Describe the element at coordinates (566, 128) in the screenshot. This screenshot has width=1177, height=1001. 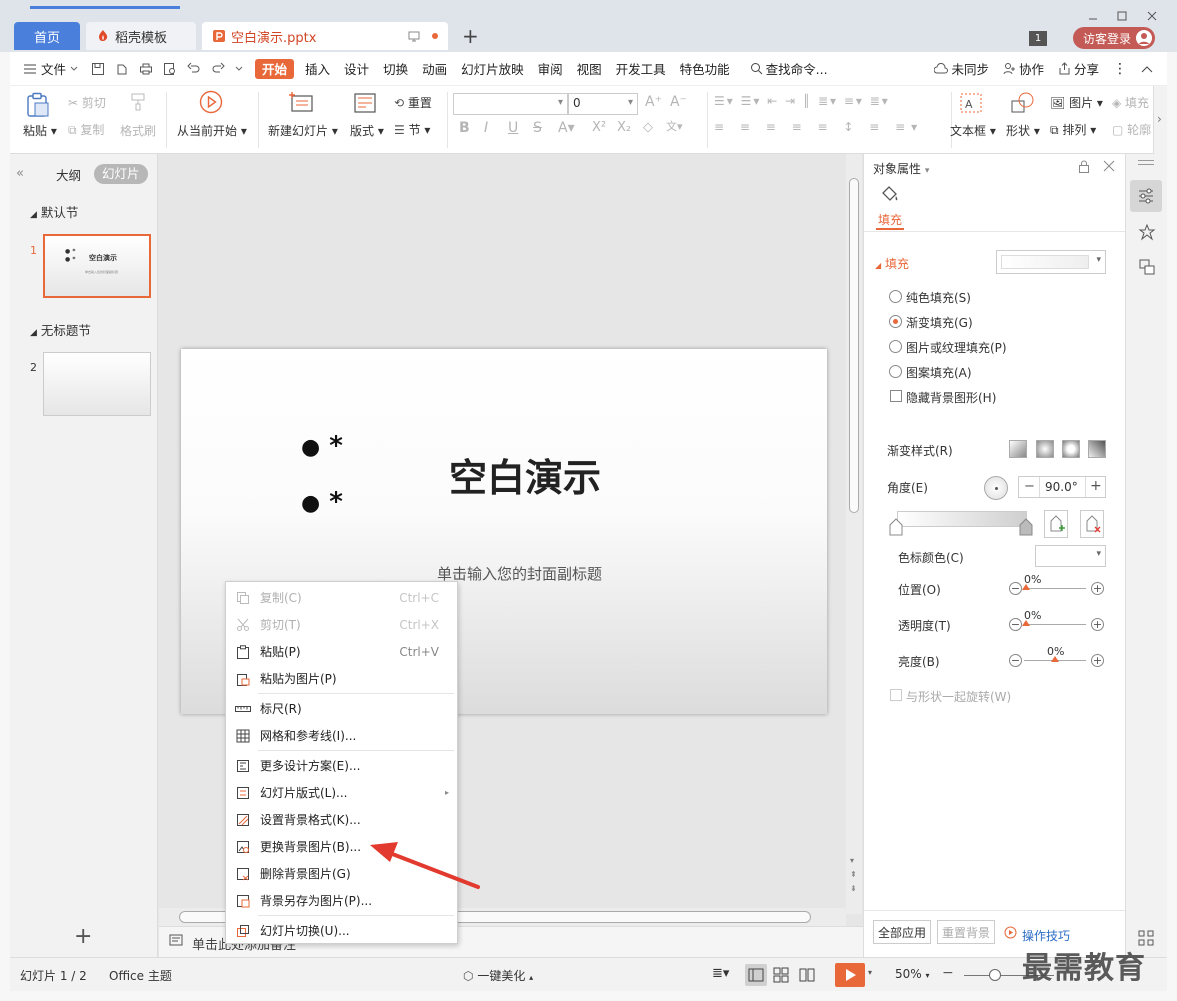
I see `font-color-icon: A▾` at that location.